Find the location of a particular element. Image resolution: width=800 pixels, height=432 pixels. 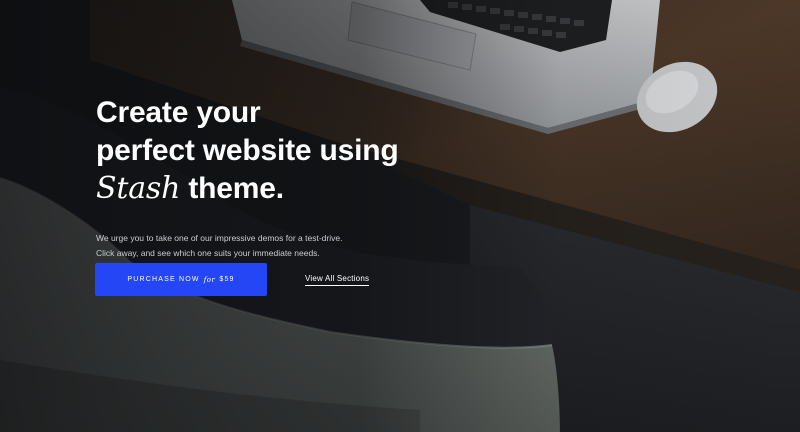

purchase-button: PURCHASE NOW for $59 is located at coordinates (181, 279).